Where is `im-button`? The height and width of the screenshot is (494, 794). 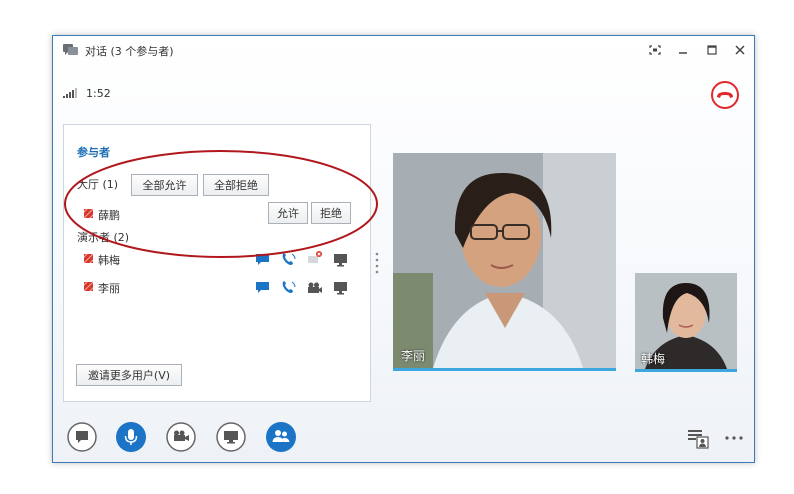 im-button is located at coordinates (82, 437).